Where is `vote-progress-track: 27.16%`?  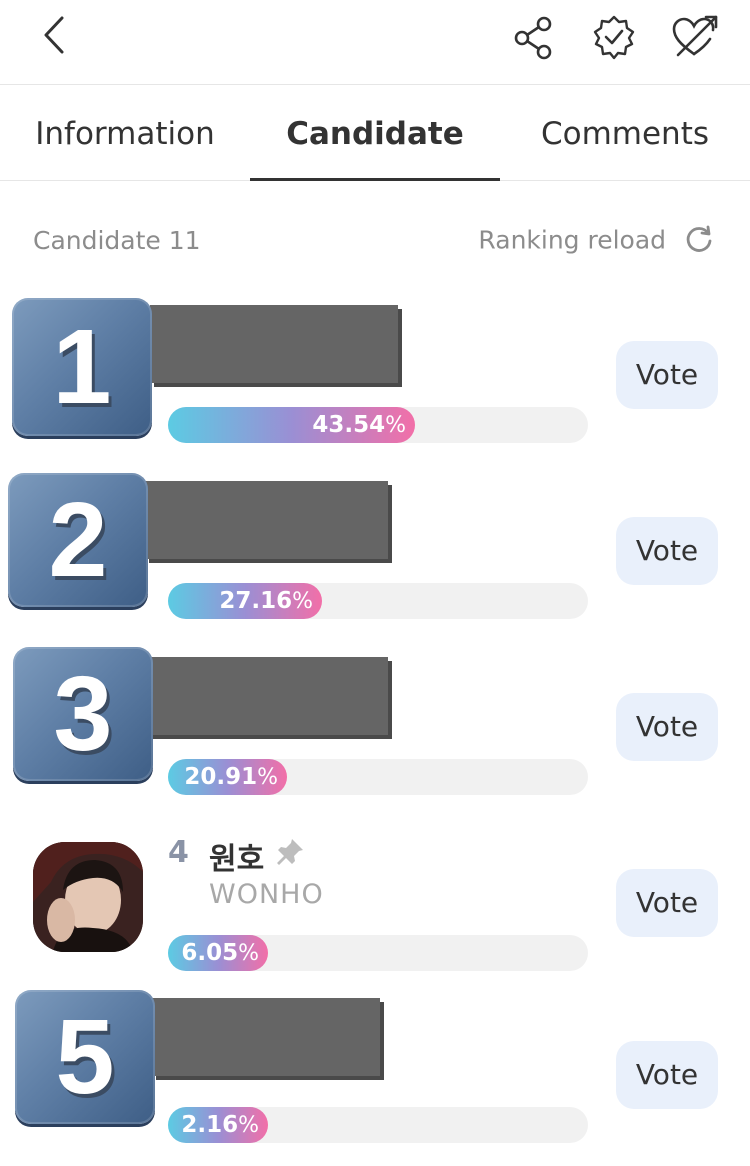 vote-progress-track: 27.16% is located at coordinates (378, 601).